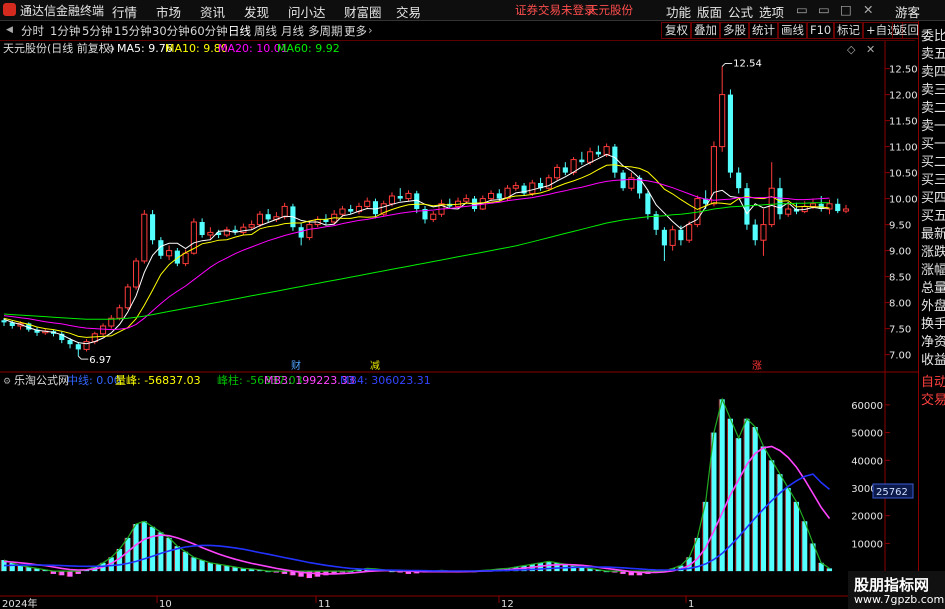 Image resolution: width=945 pixels, height=609 pixels. I want to click on menu-caifuquan: 财富圈, so click(363, 11).